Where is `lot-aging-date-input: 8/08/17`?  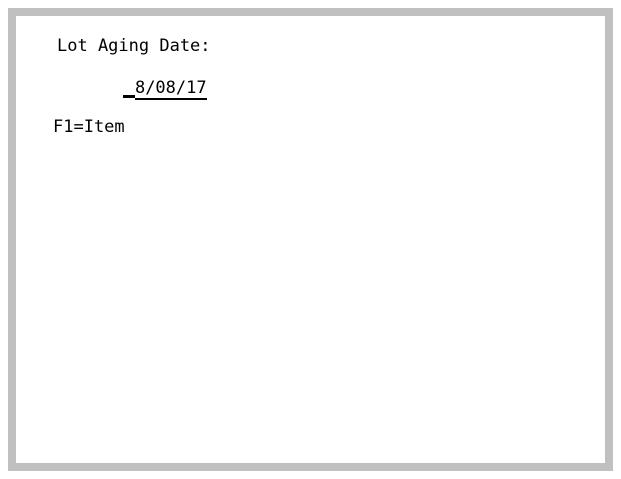
lot-aging-date-input: 8/08/17 is located at coordinates (170, 89).